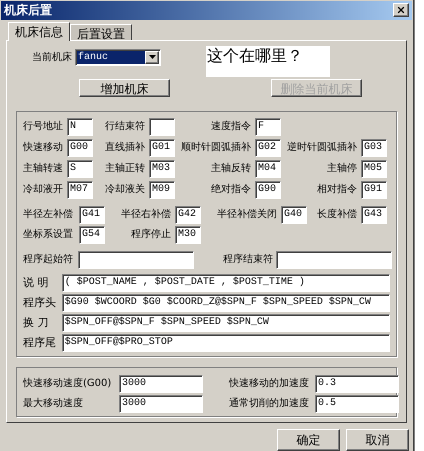  What do you see at coordinates (36, 283) in the screenshot?
I see `field-label: 说 明` at bounding box center [36, 283].